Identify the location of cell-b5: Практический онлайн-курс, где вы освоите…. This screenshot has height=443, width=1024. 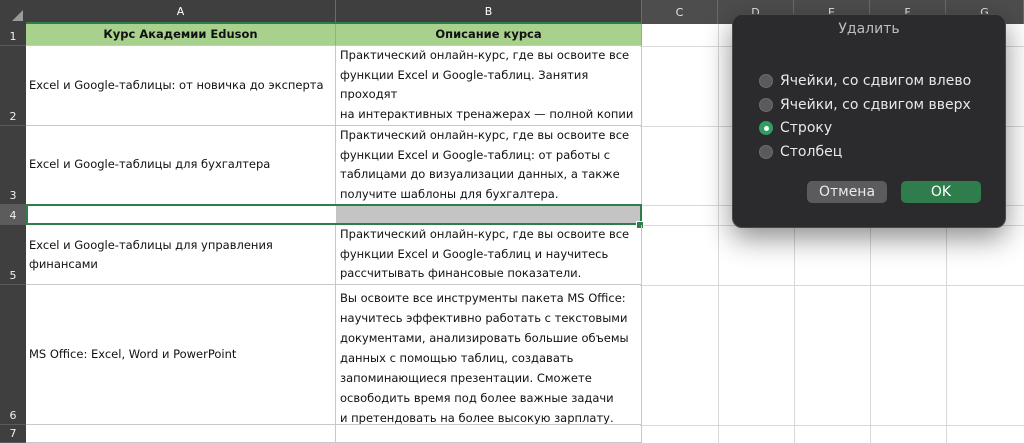
(489, 255).